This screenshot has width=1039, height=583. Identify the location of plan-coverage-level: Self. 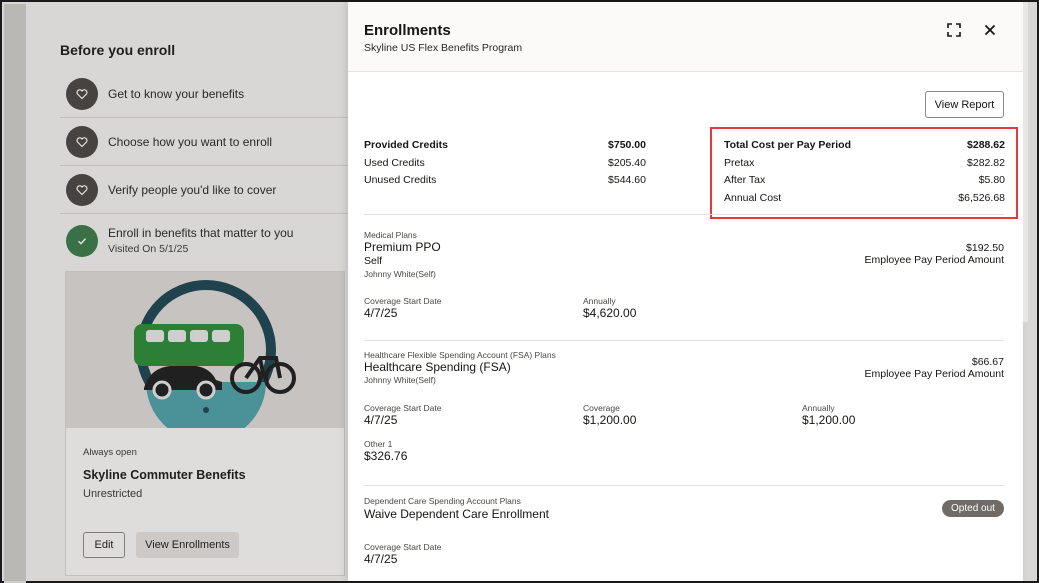
(373, 261).